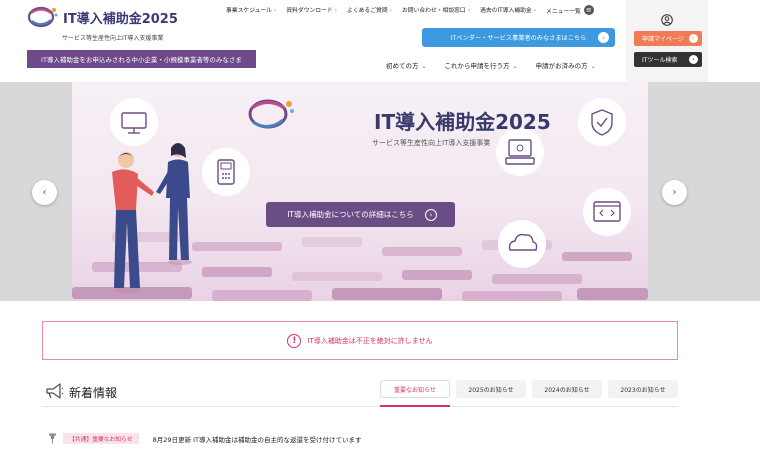  Describe the element at coordinates (481, 65) in the screenshot. I see `sub-nav-item-applying: これから申請を行う方 ⌄` at that location.